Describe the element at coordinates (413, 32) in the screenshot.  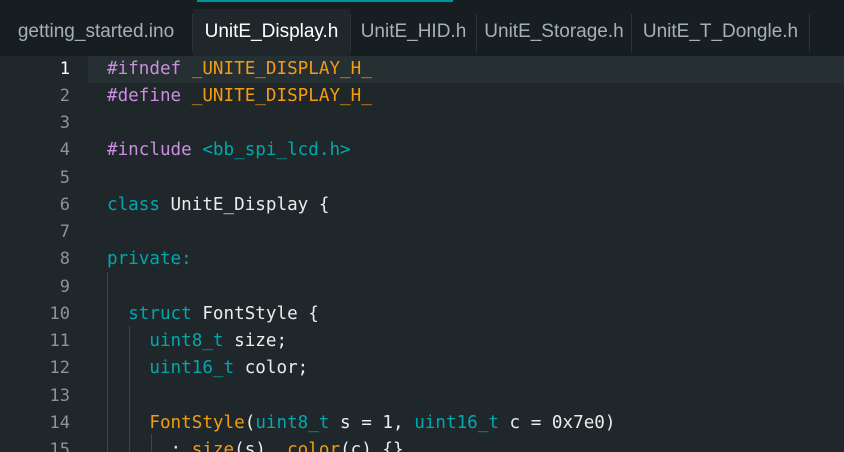
I see `tab-unite-hid-h: UnitE_HID.h` at that location.